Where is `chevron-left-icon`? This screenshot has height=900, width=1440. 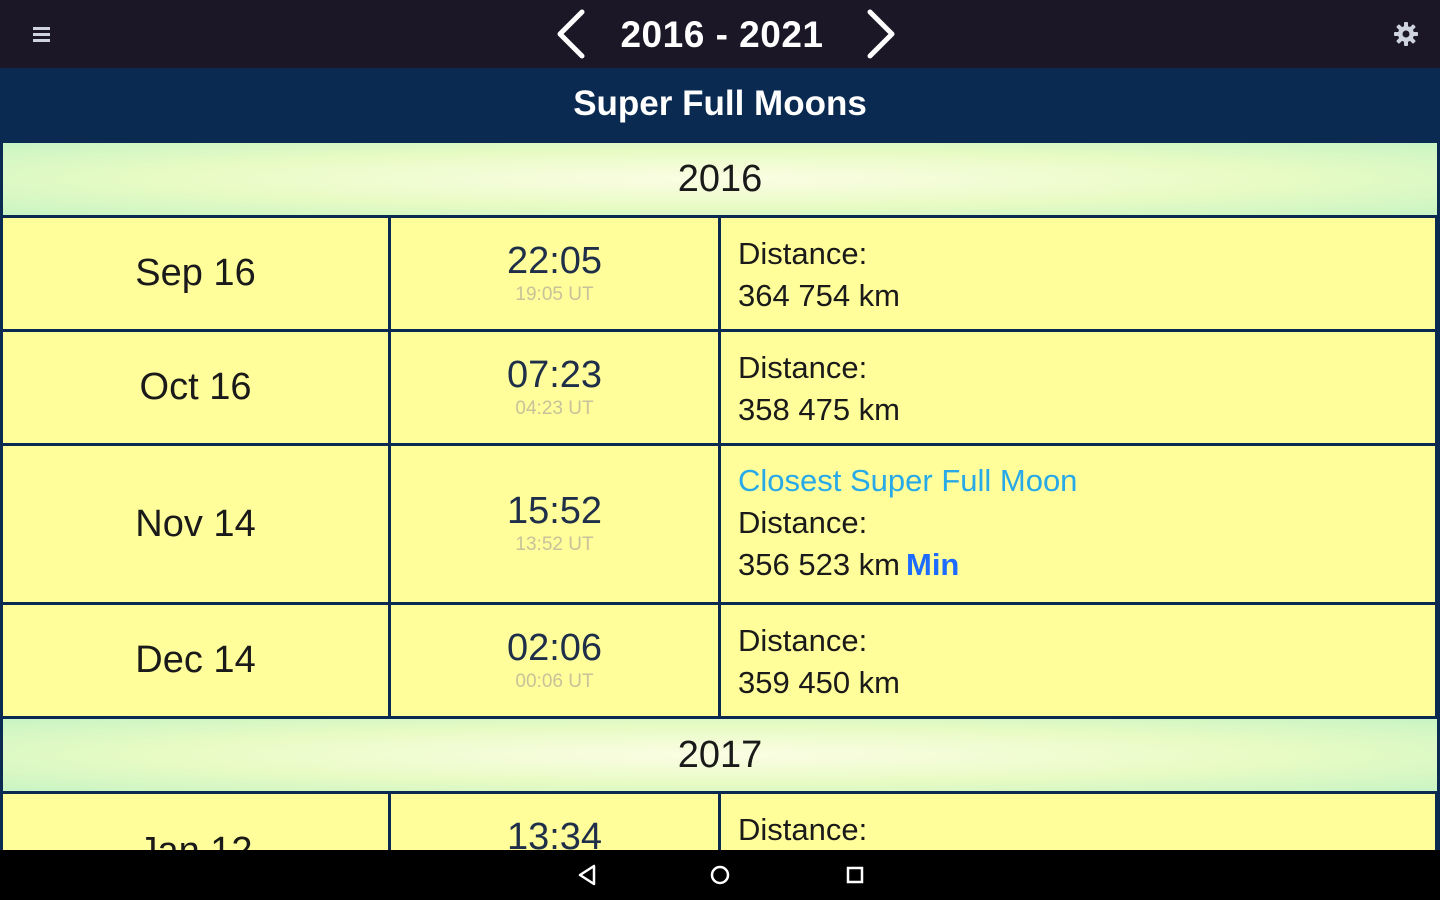
chevron-left-icon is located at coordinates (571, 34).